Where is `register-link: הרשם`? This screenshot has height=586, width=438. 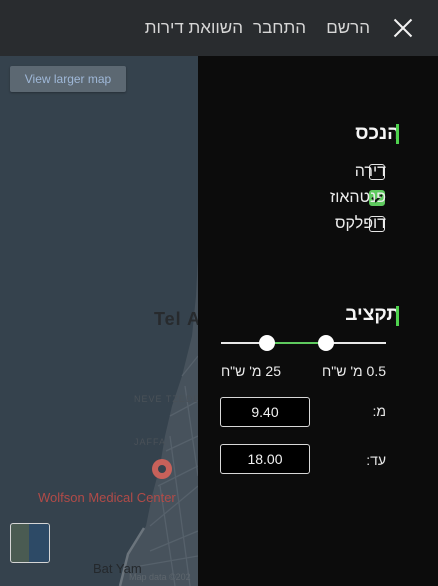
register-link: הרשם is located at coordinates (348, 28).